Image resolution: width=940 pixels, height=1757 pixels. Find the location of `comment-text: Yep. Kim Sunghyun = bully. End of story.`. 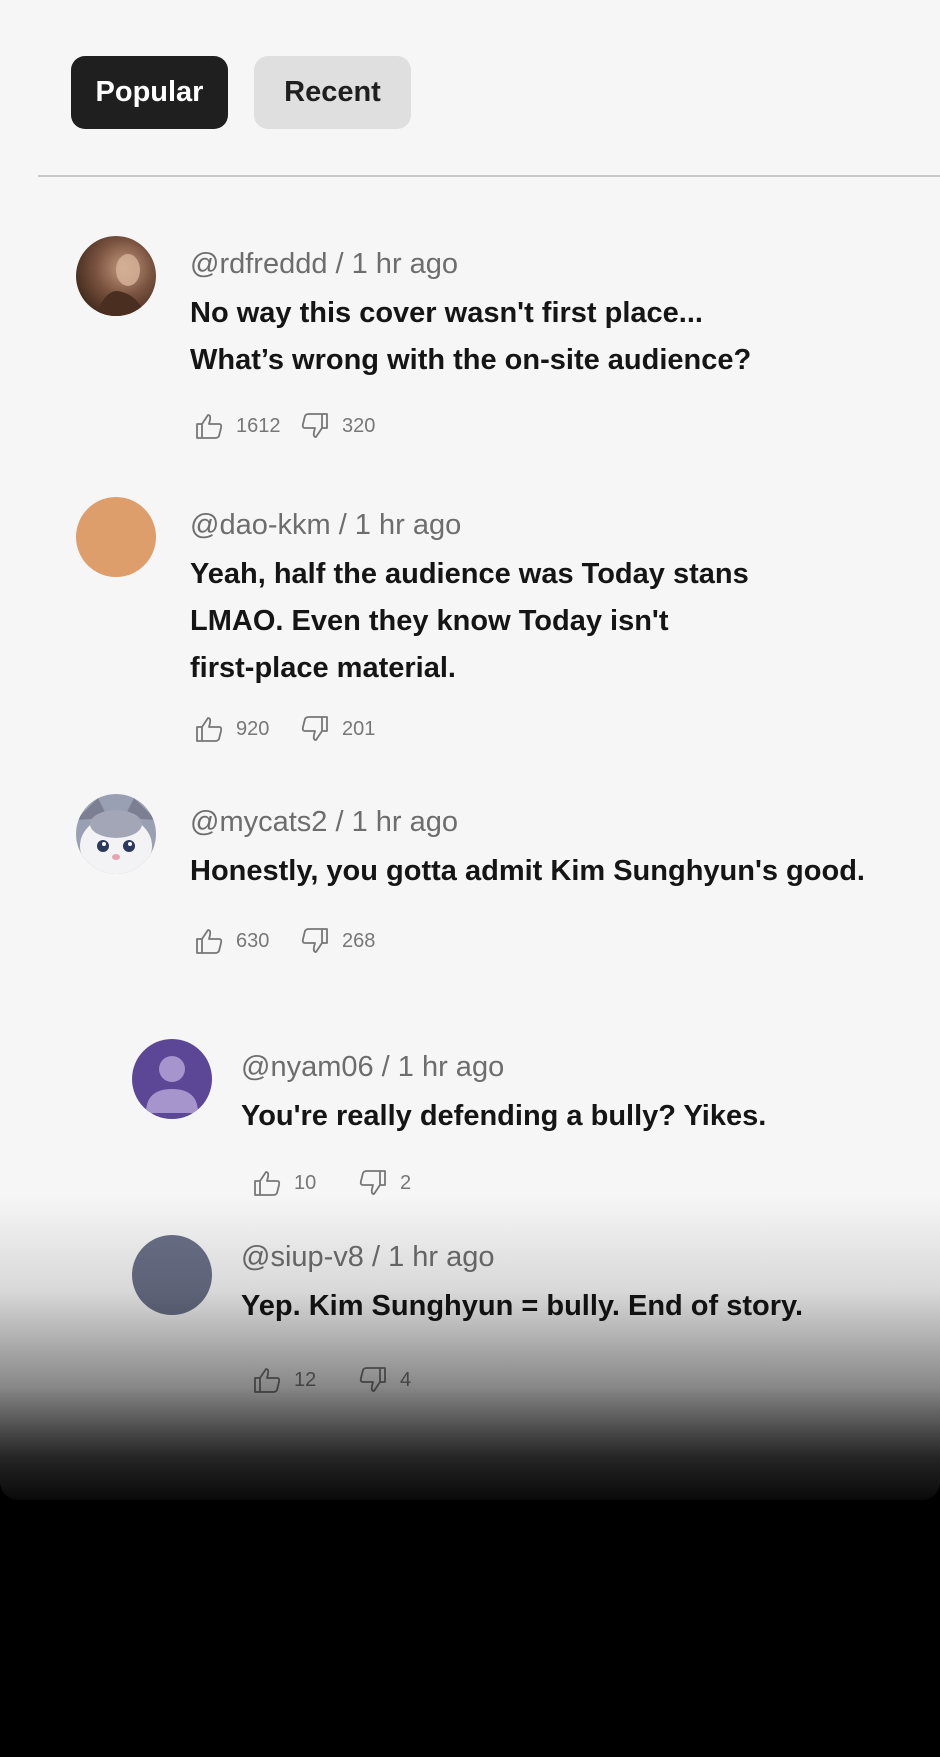

comment-text: Yep. Kim Sunghyun = bully. End of story. is located at coordinates (522, 1306).